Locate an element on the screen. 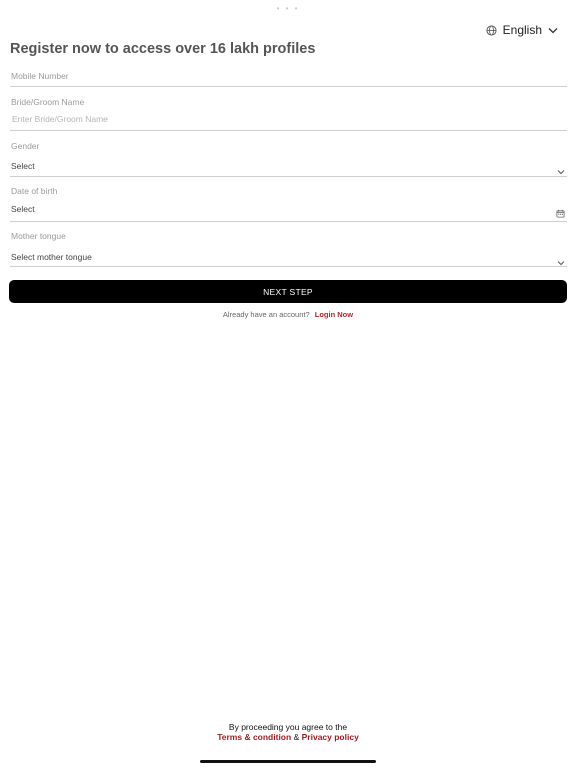  mobile-number-field: Mobile Number is located at coordinates (288, 78).